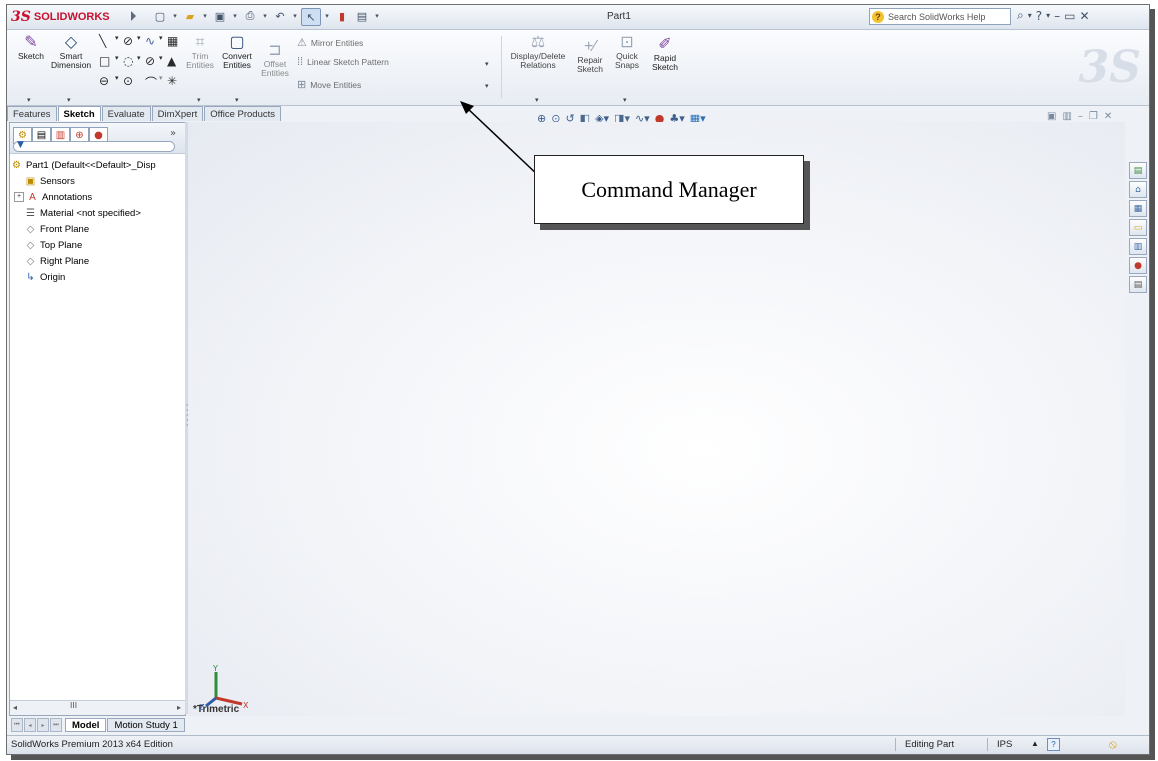 The height and width of the screenshot is (761, 1158). I want to click on tile-vertical-icon: ▥, so click(1066, 116).